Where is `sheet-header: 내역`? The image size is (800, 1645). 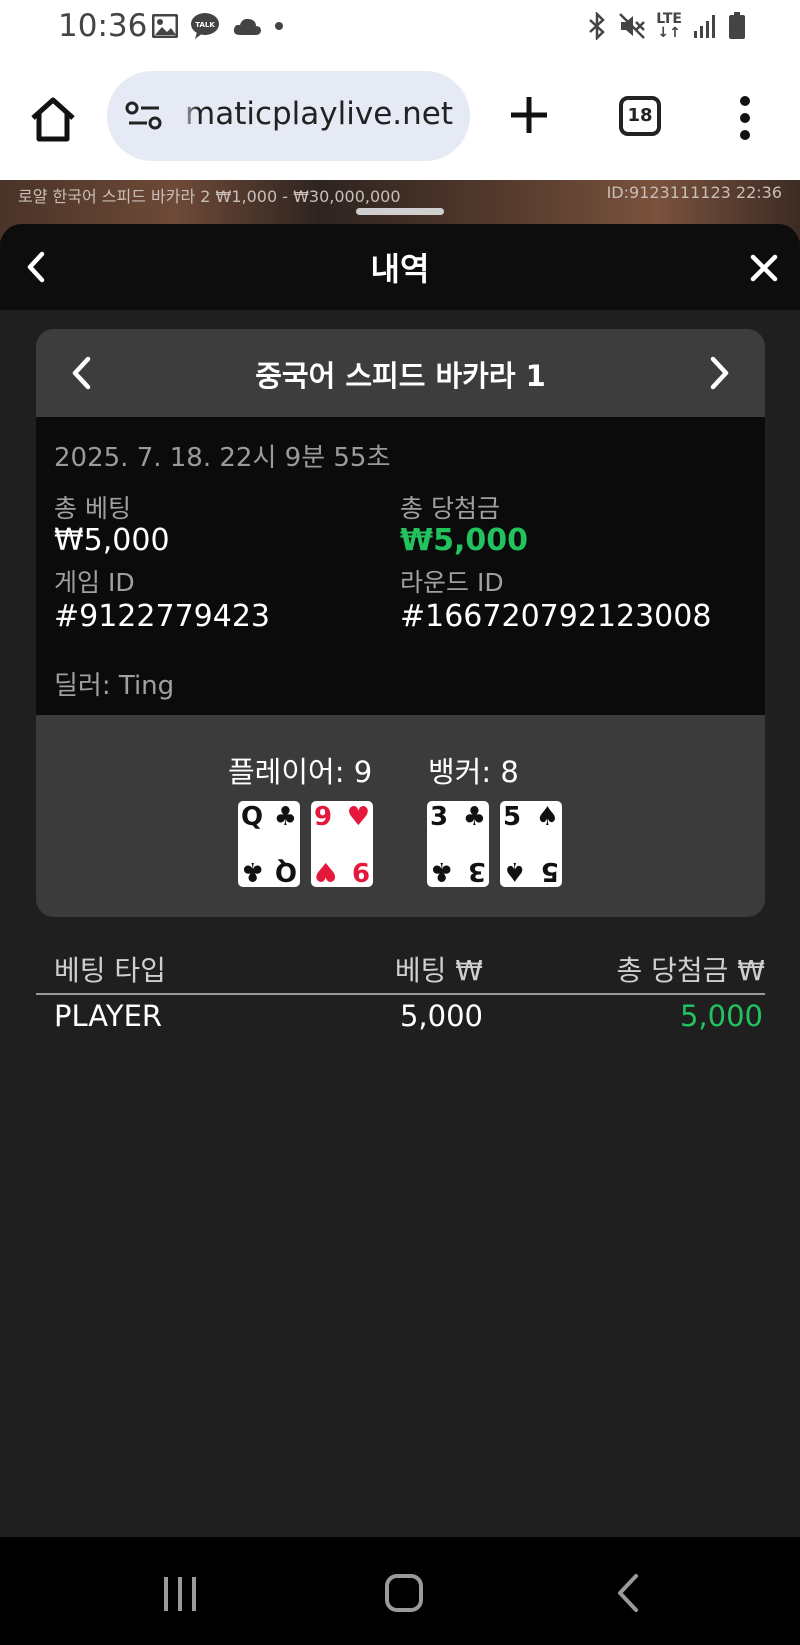 sheet-header: 내역 is located at coordinates (400, 267).